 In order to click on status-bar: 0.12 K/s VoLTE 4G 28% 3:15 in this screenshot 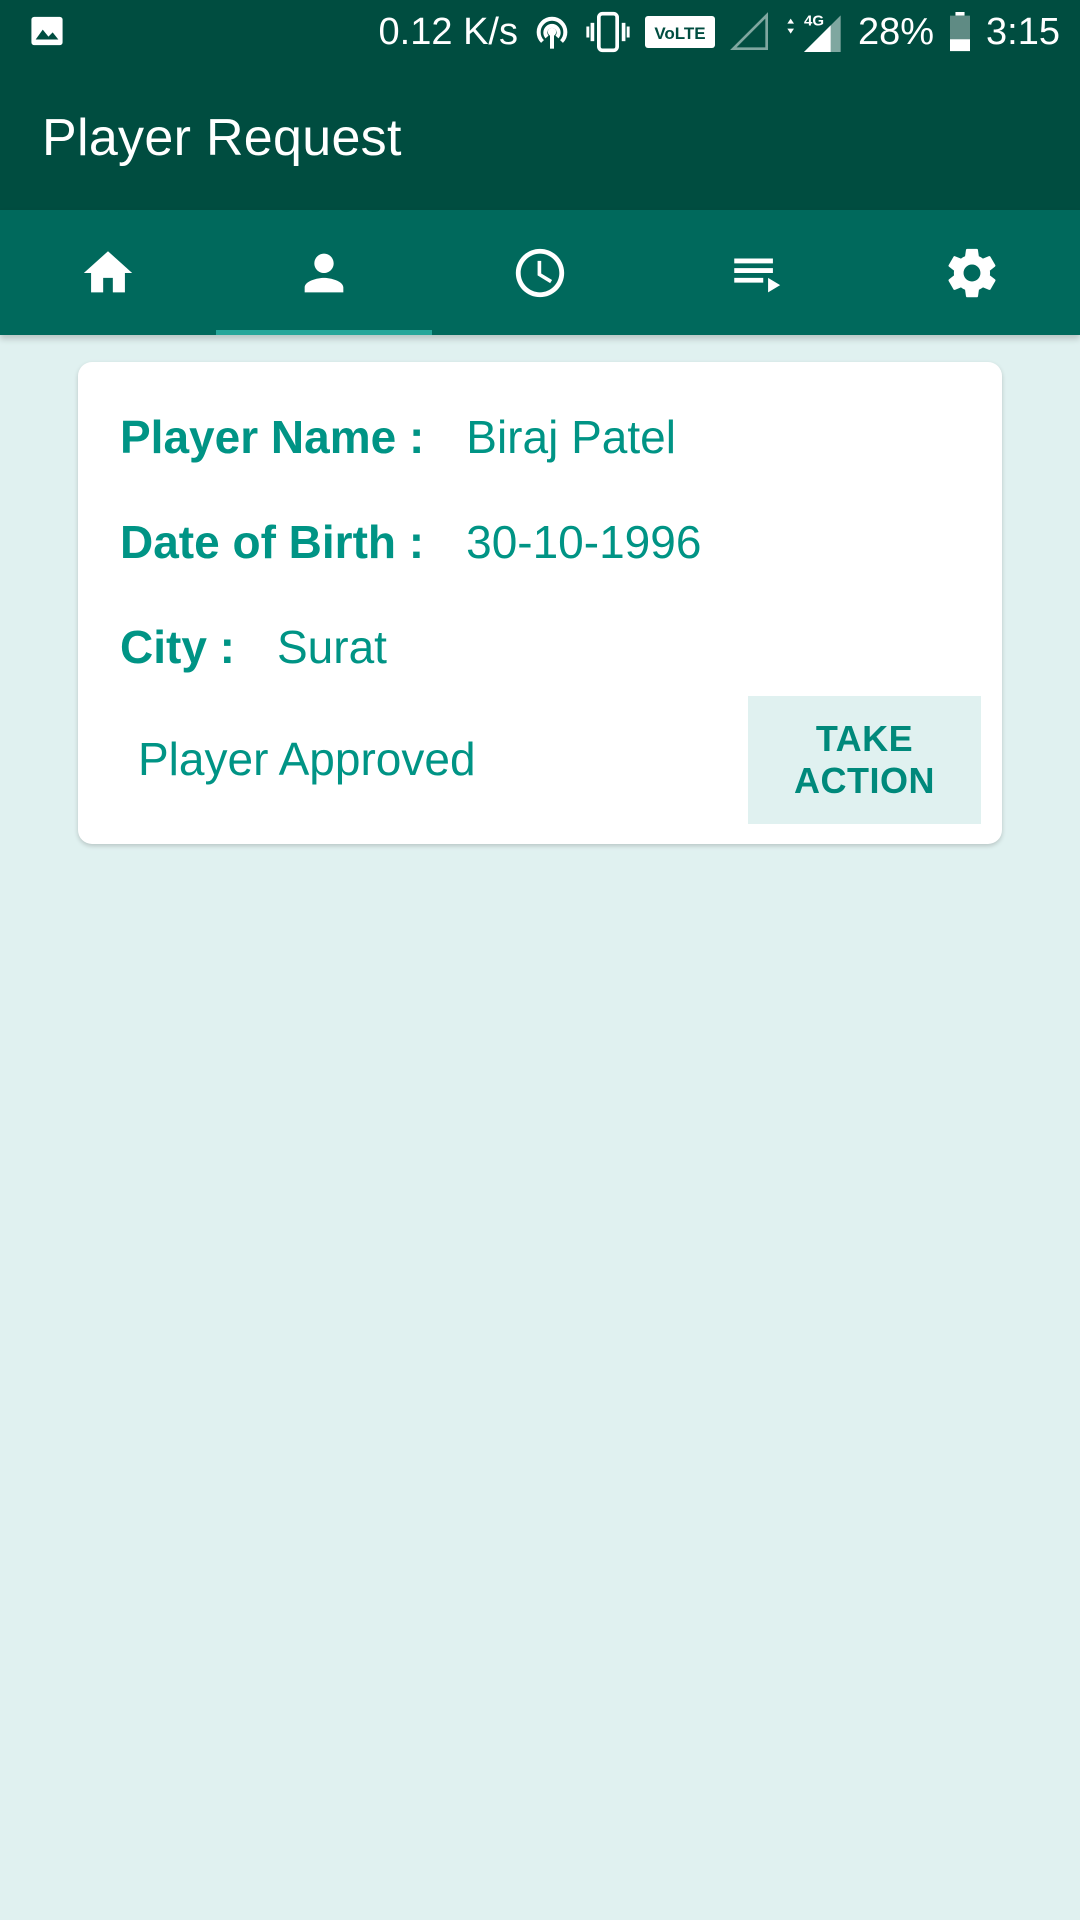, I will do `click(540, 32)`.